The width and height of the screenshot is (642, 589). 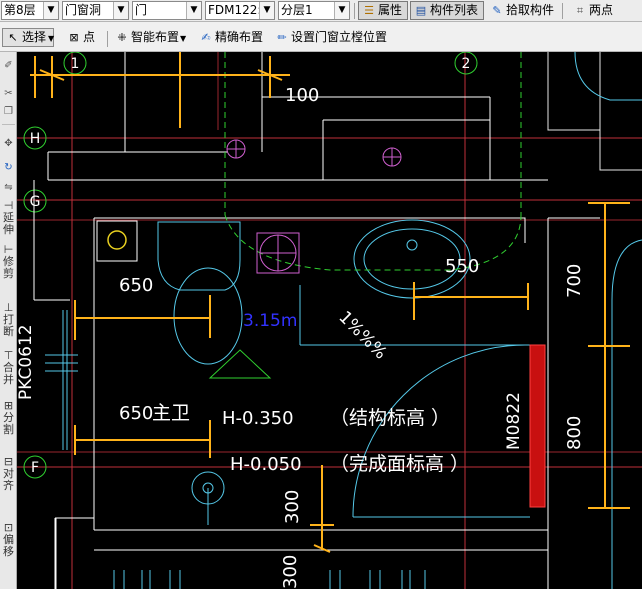 I want to click on properties-button: ☰ 属性, so click(x=383, y=10).